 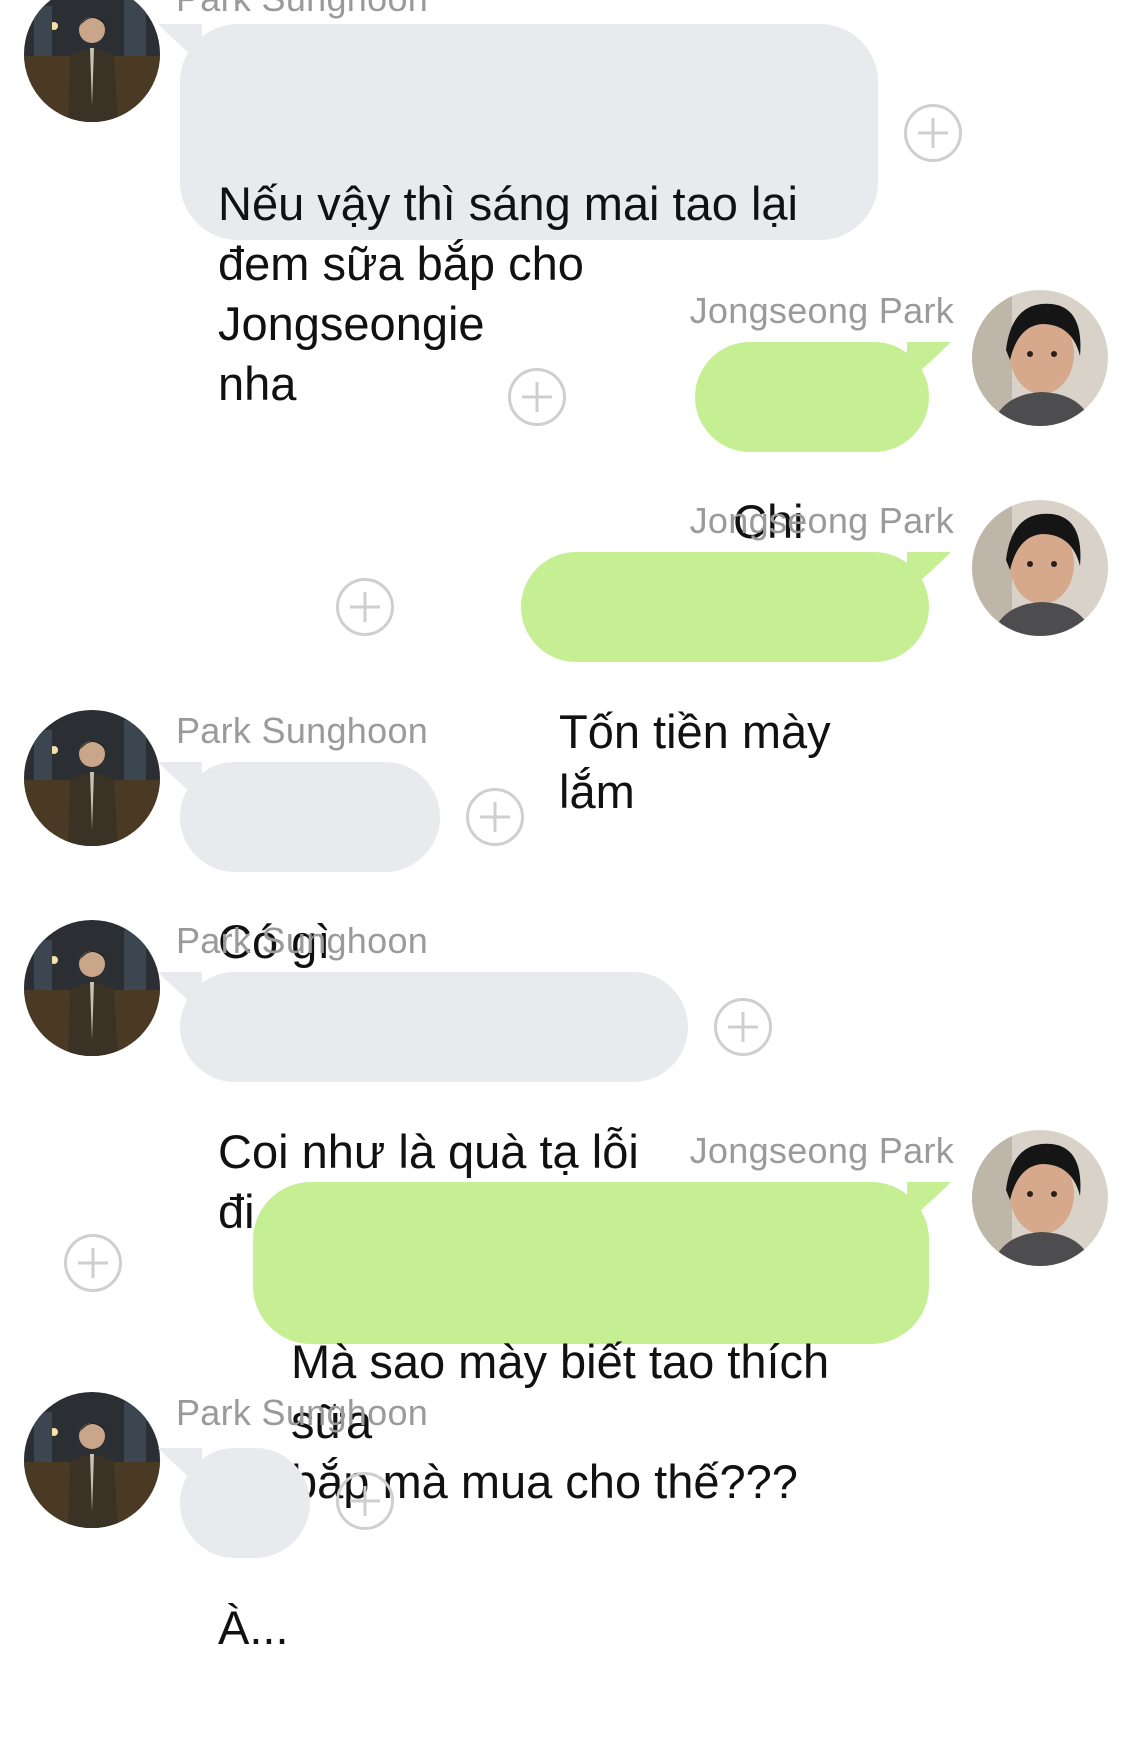 What do you see at coordinates (423, 1105) in the screenshot?
I see `message-bubble: Coi như là quà tạ lỗi đi` at bounding box center [423, 1105].